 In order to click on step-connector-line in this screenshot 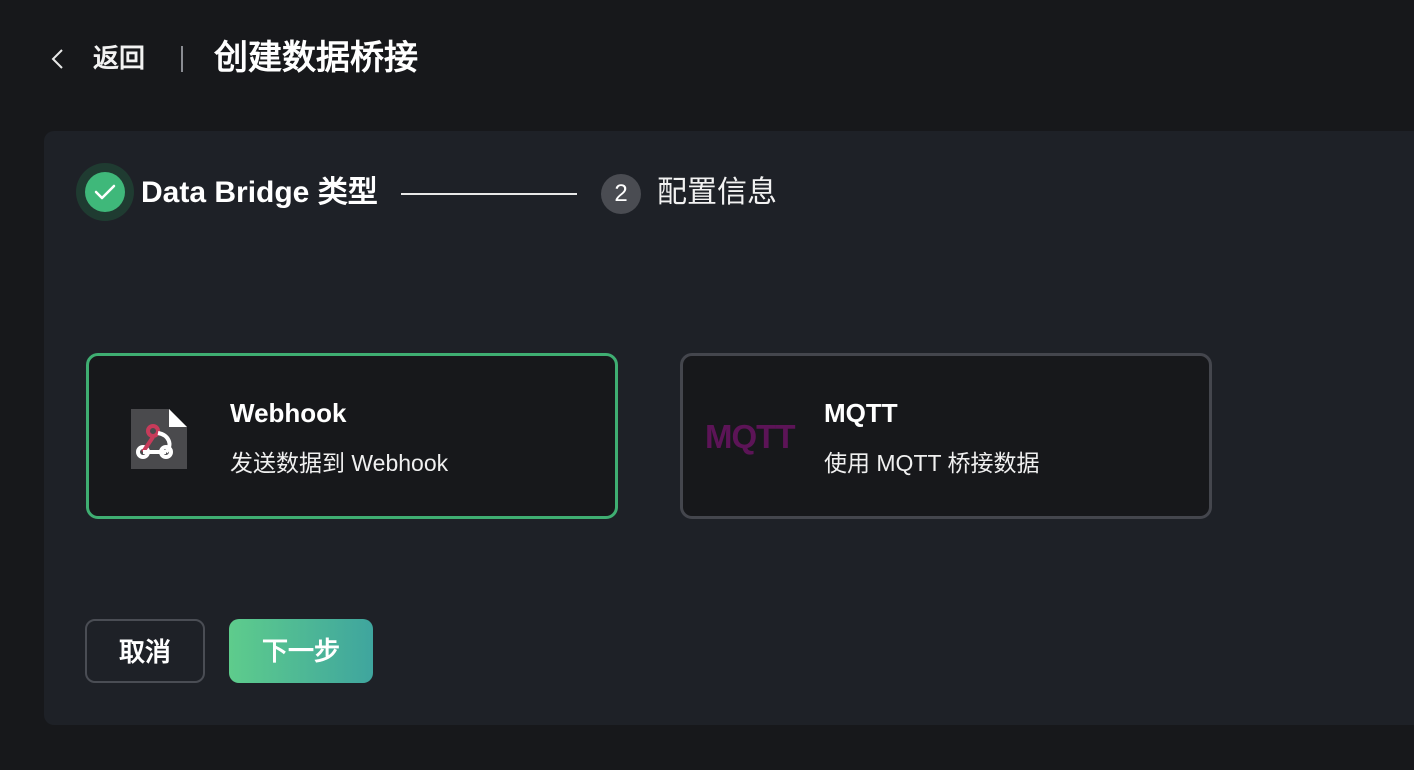, I will do `click(489, 194)`.